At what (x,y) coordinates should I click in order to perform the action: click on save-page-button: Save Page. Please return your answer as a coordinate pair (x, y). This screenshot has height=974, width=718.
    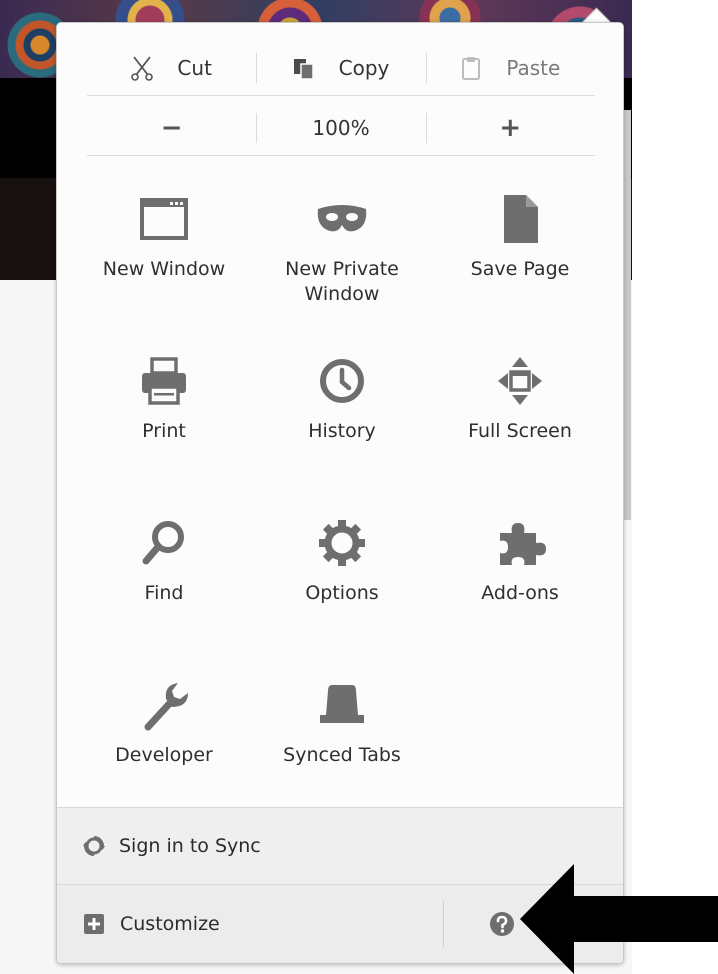
    Looking at the image, I should click on (520, 256).